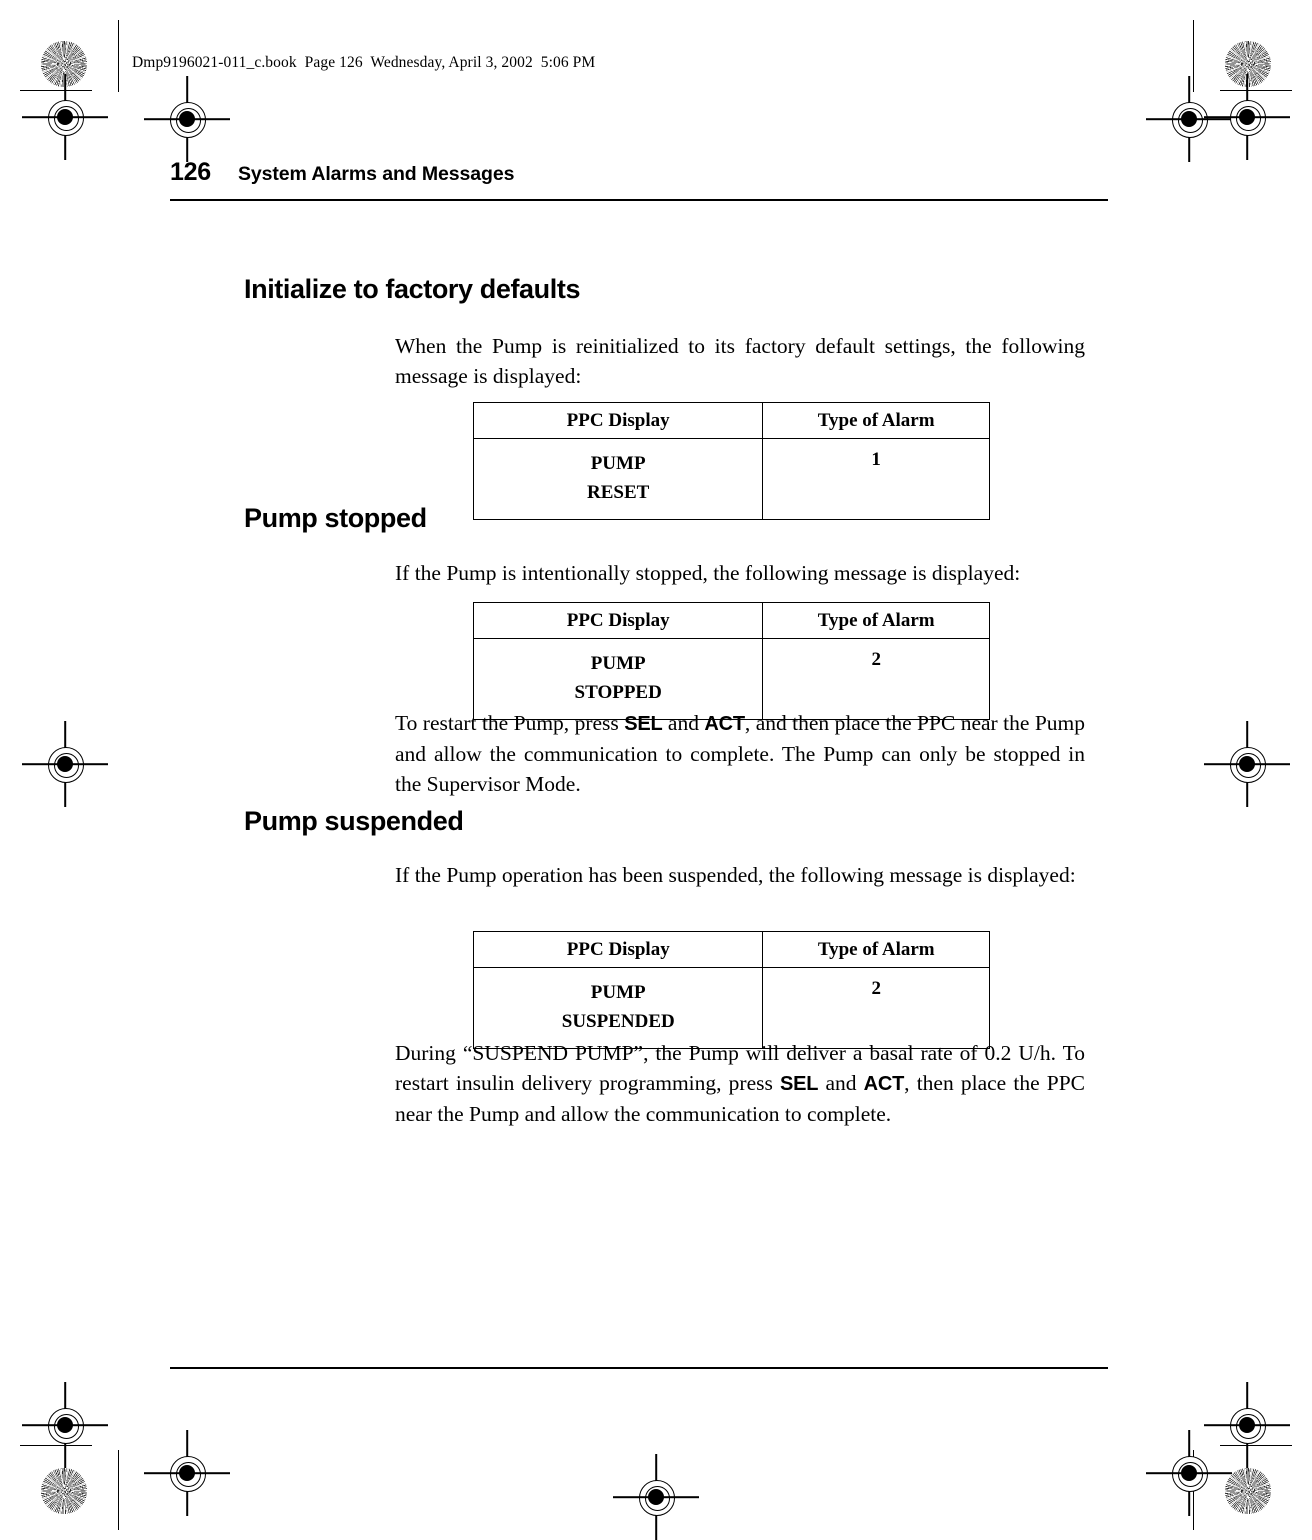 The image size is (1312, 1540). Describe the element at coordinates (190, 172) in the screenshot. I see `page-number: 126` at that location.